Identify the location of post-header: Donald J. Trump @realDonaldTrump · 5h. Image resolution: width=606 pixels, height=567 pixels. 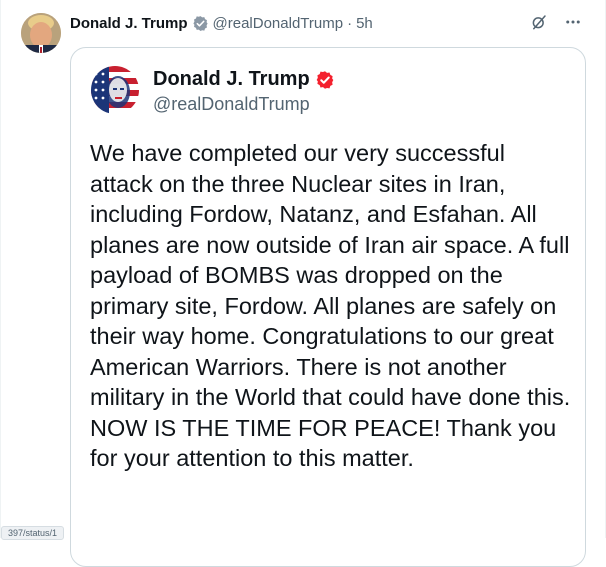
(221, 23).